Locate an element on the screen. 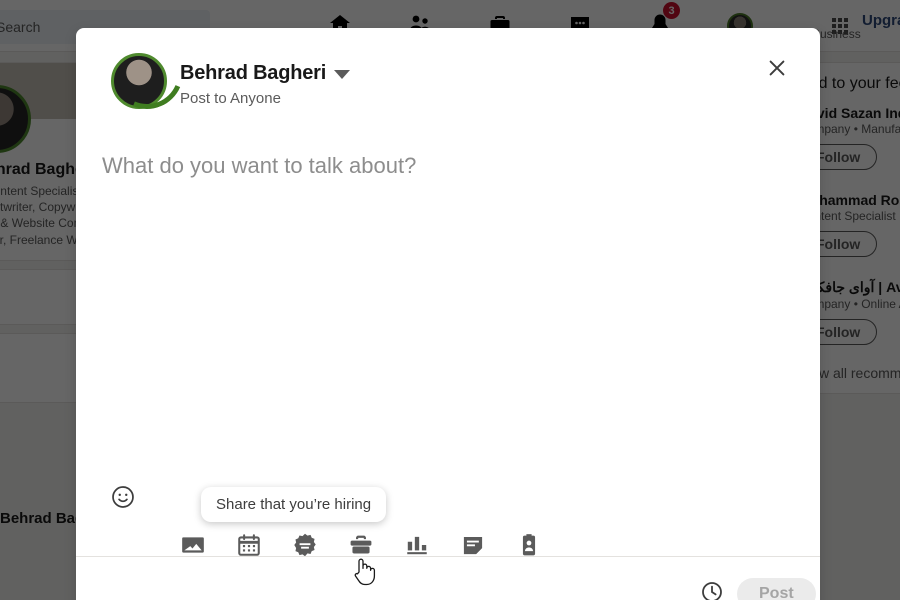 The height and width of the screenshot is (600, 900). emoji-button is located at coordinates (123, 499).